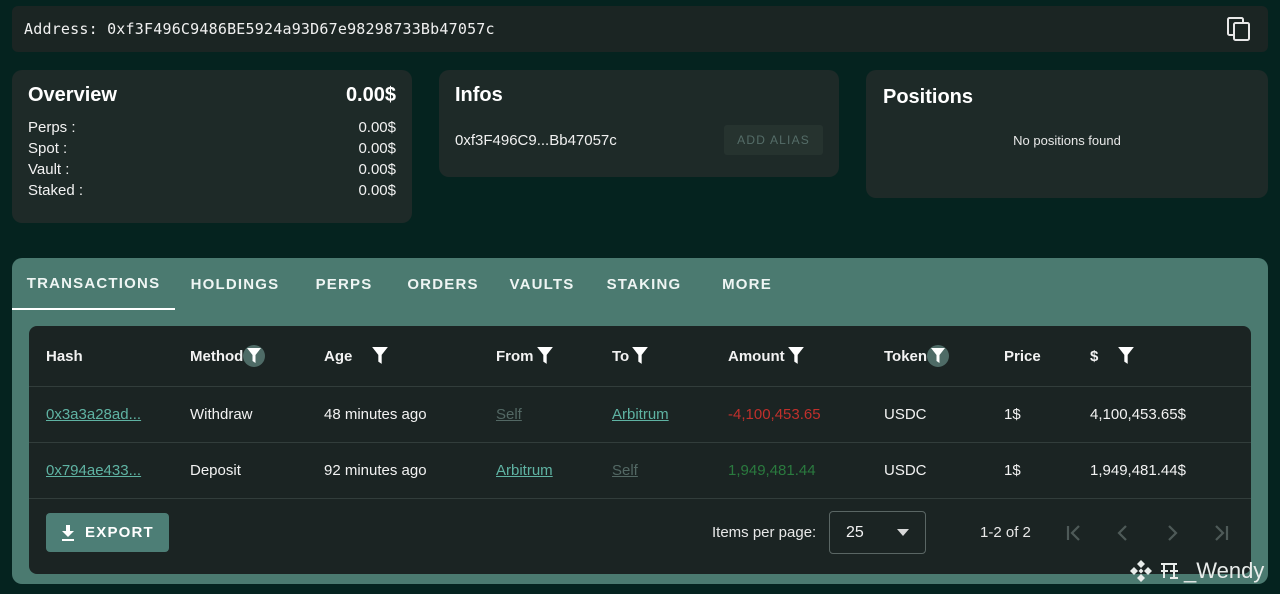 This screenshot has width=1280, height=594. Describe the element at coordinates (64, 356) in the screenshot. I see `header-label: Hash` at that location.